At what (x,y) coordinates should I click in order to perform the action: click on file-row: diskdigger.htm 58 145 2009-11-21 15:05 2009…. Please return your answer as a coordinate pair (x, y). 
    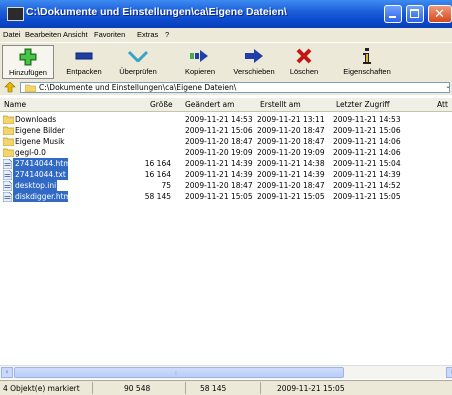
    Looking at the image, I should click on (226, 197).